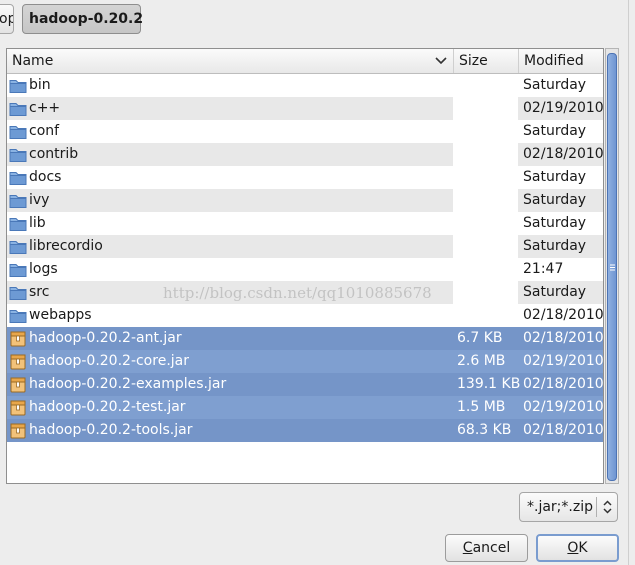  I want to click on file-type-filter-value: *.jar;*.zip, so click(560, 507).